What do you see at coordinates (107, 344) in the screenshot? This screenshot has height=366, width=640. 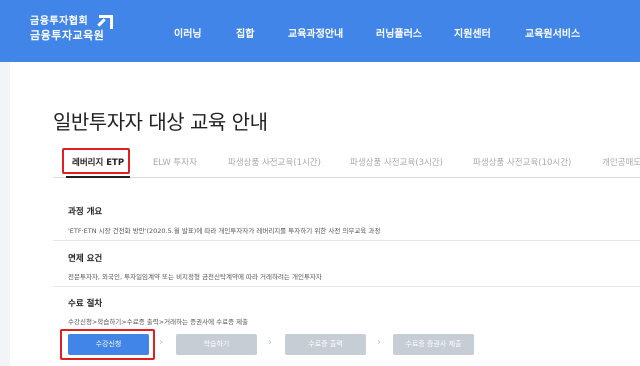 I see `enroll-highlight-box` at bounding box center [107, 344].